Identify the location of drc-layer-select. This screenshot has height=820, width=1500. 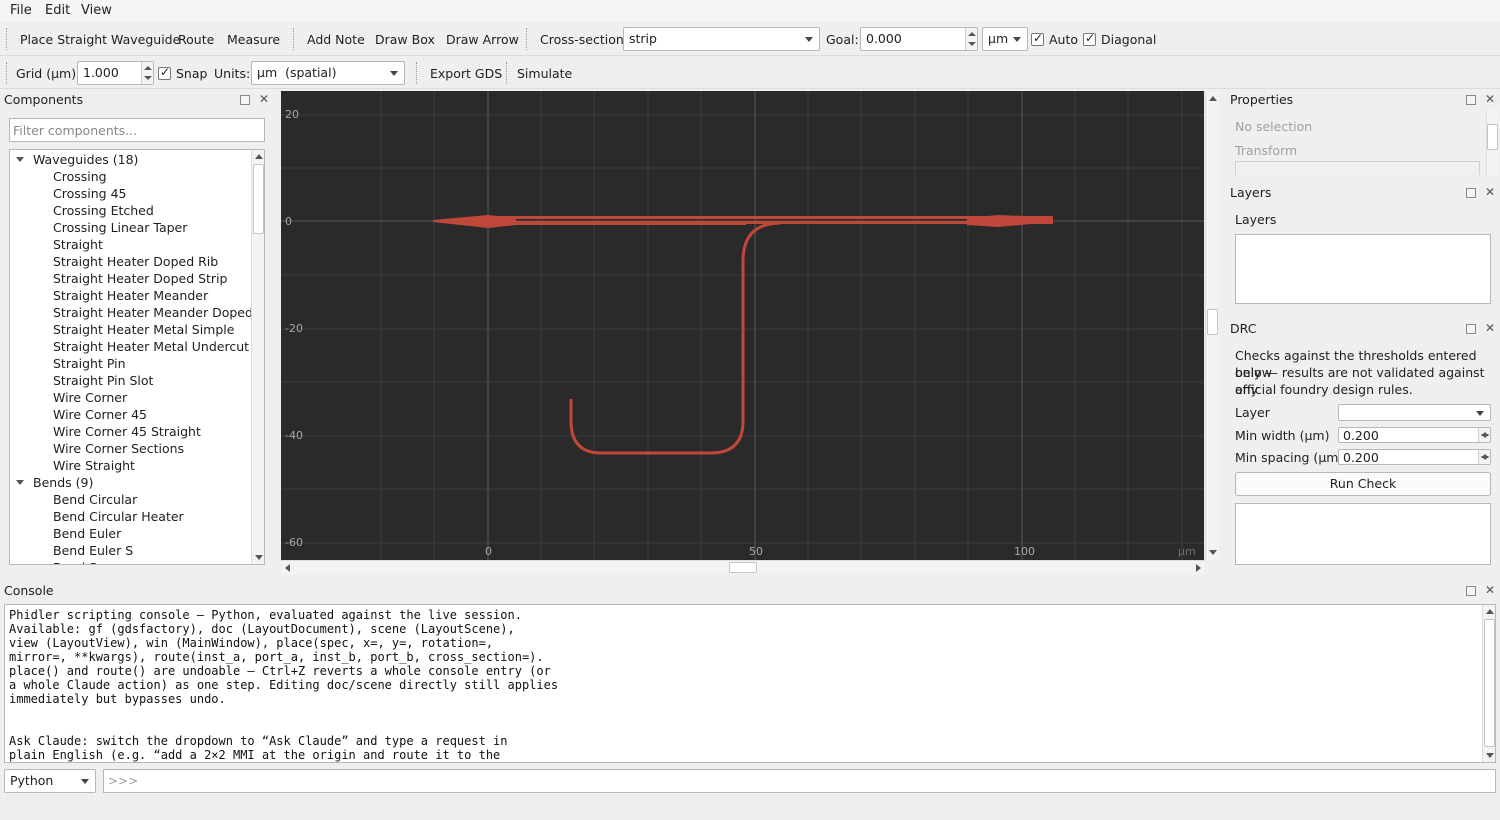
(1414, 412).